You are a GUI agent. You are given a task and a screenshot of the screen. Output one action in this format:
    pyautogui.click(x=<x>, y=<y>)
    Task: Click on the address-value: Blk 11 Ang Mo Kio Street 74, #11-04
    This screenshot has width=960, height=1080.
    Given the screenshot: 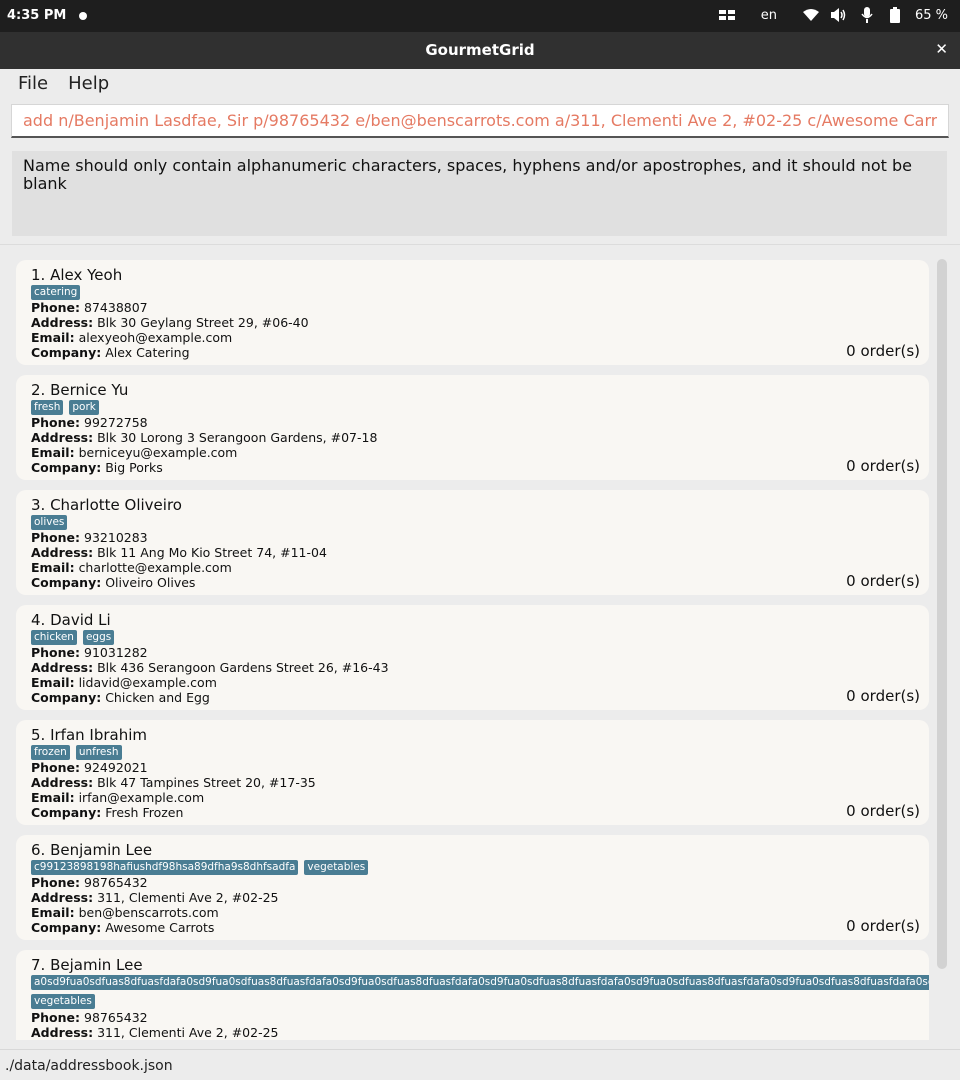 What is the action you would take?
    pyautogui.click(x=212, y=552)
    